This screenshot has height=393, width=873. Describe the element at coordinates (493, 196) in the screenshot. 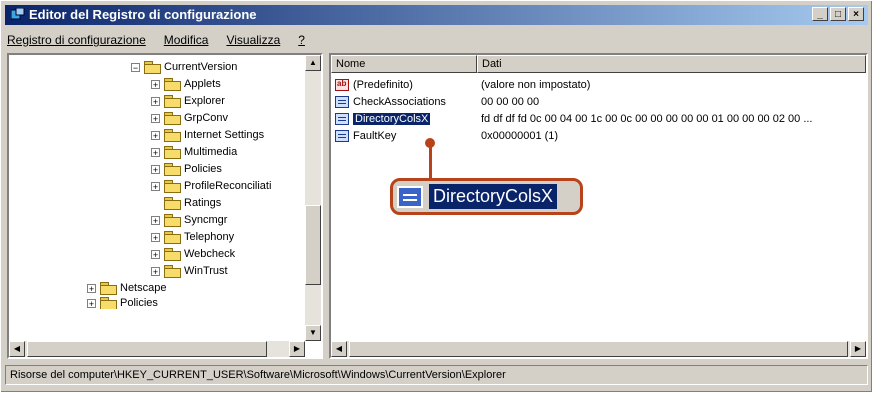

I see `callout-label: DirectoryColsX` at that location.